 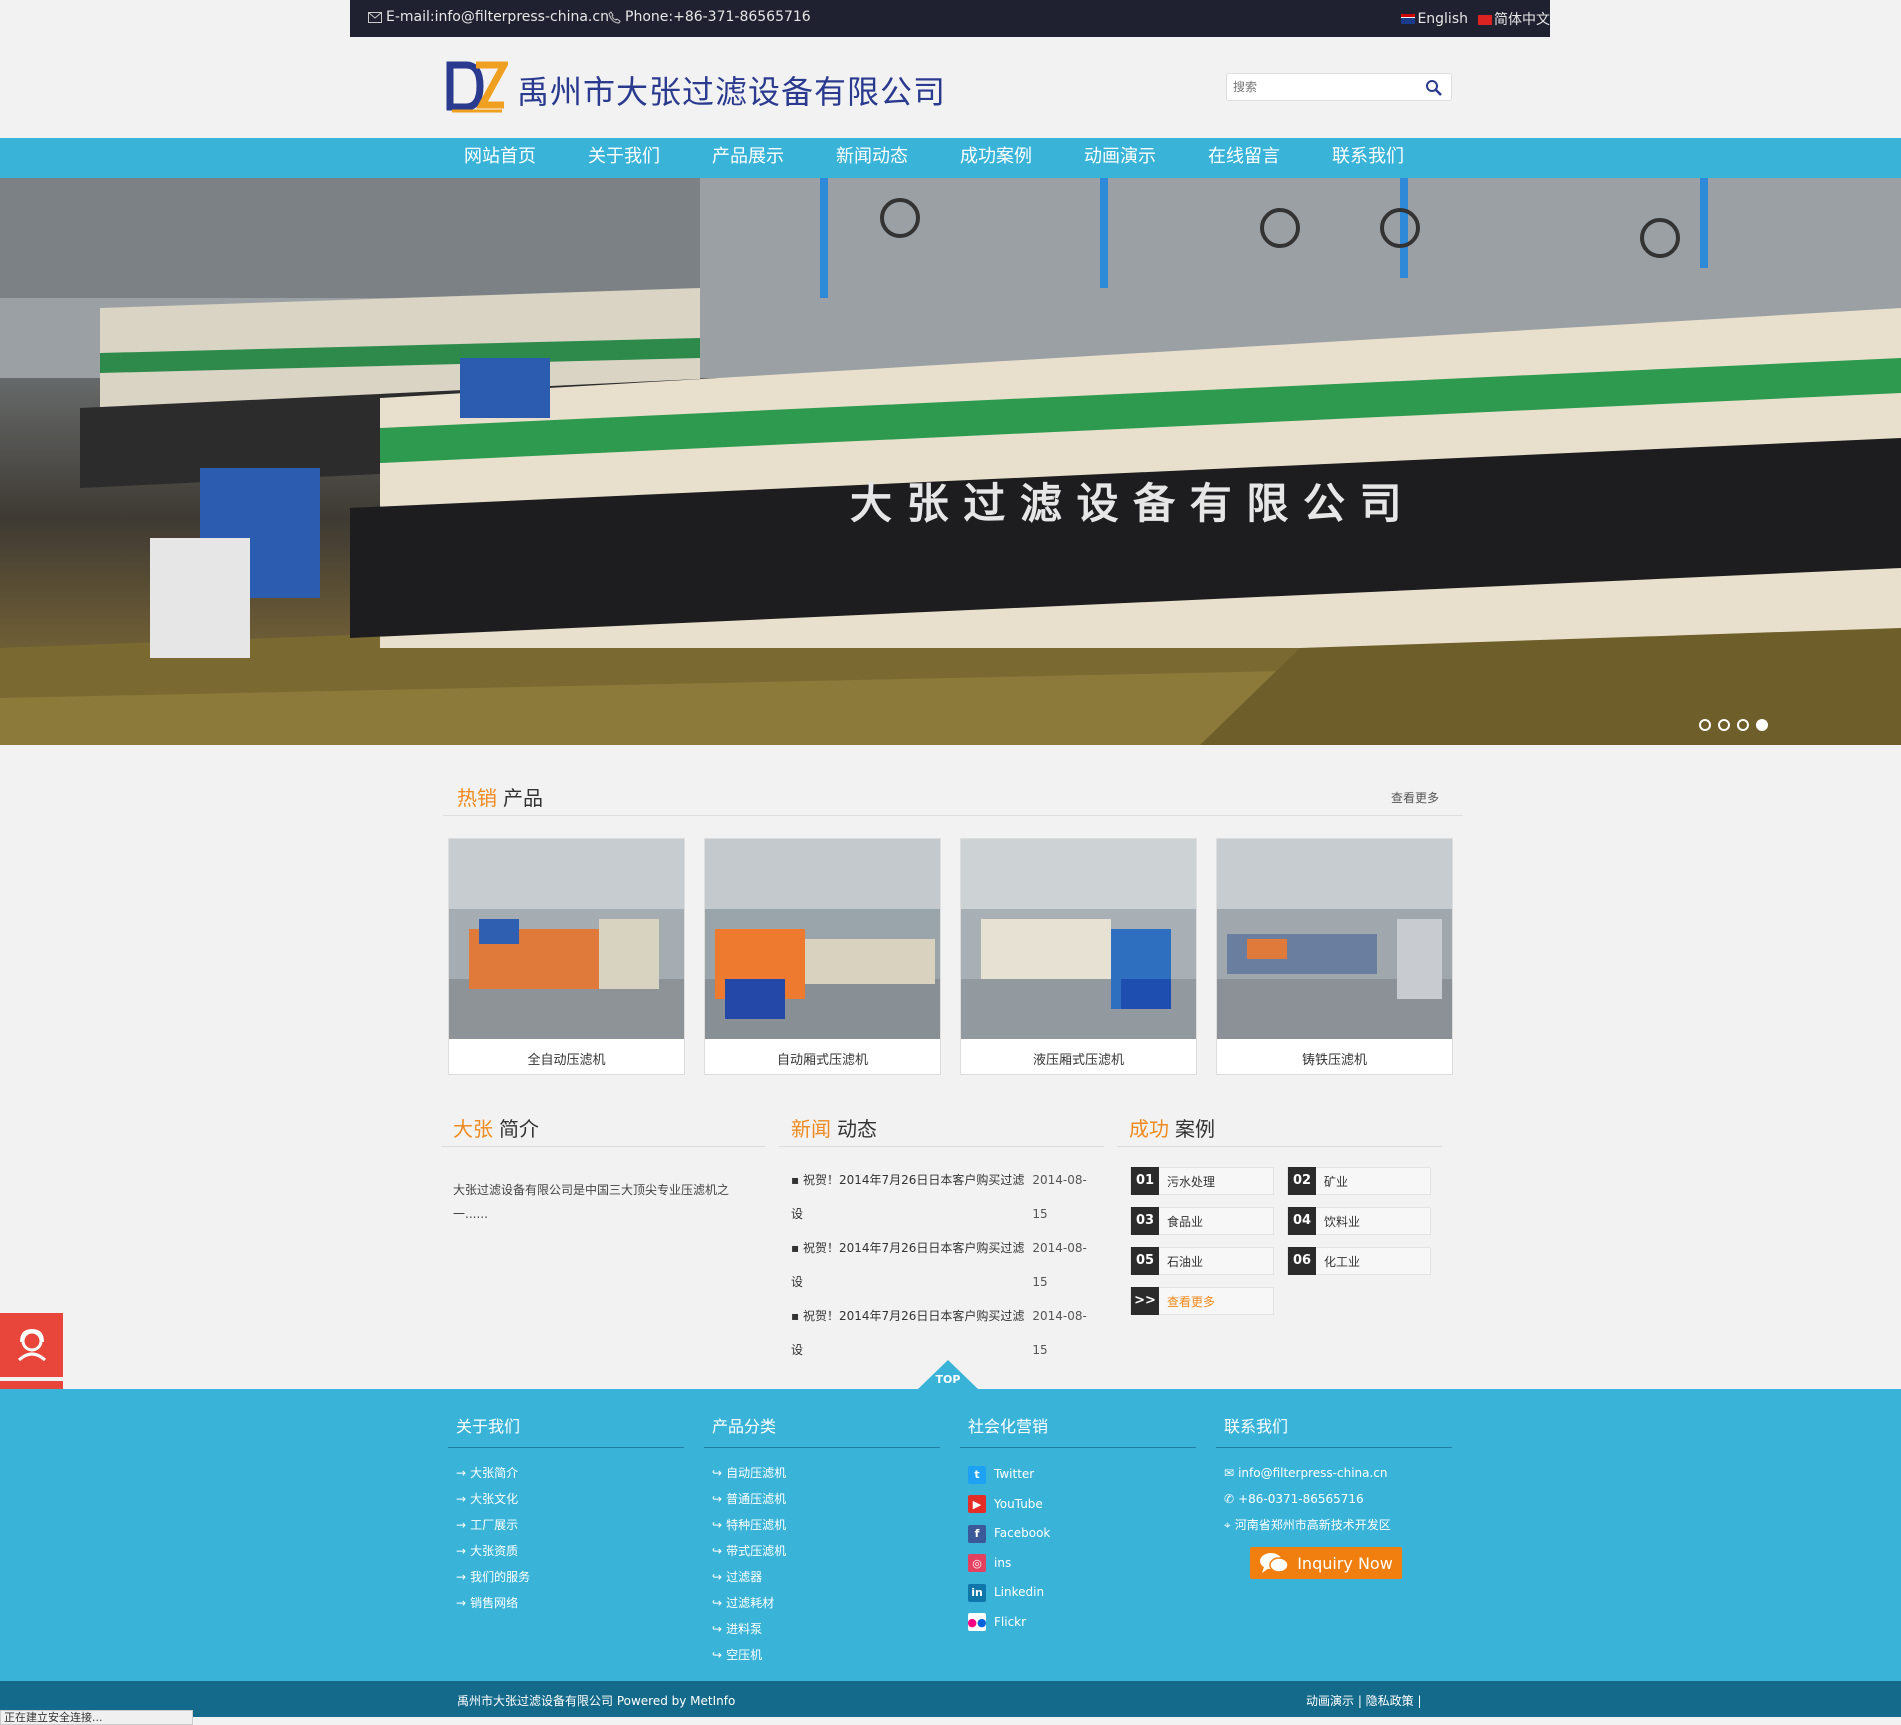 I want to click on topbar-email: E-mail:info@filterpress-china.cn, so click(x=488, y=17).